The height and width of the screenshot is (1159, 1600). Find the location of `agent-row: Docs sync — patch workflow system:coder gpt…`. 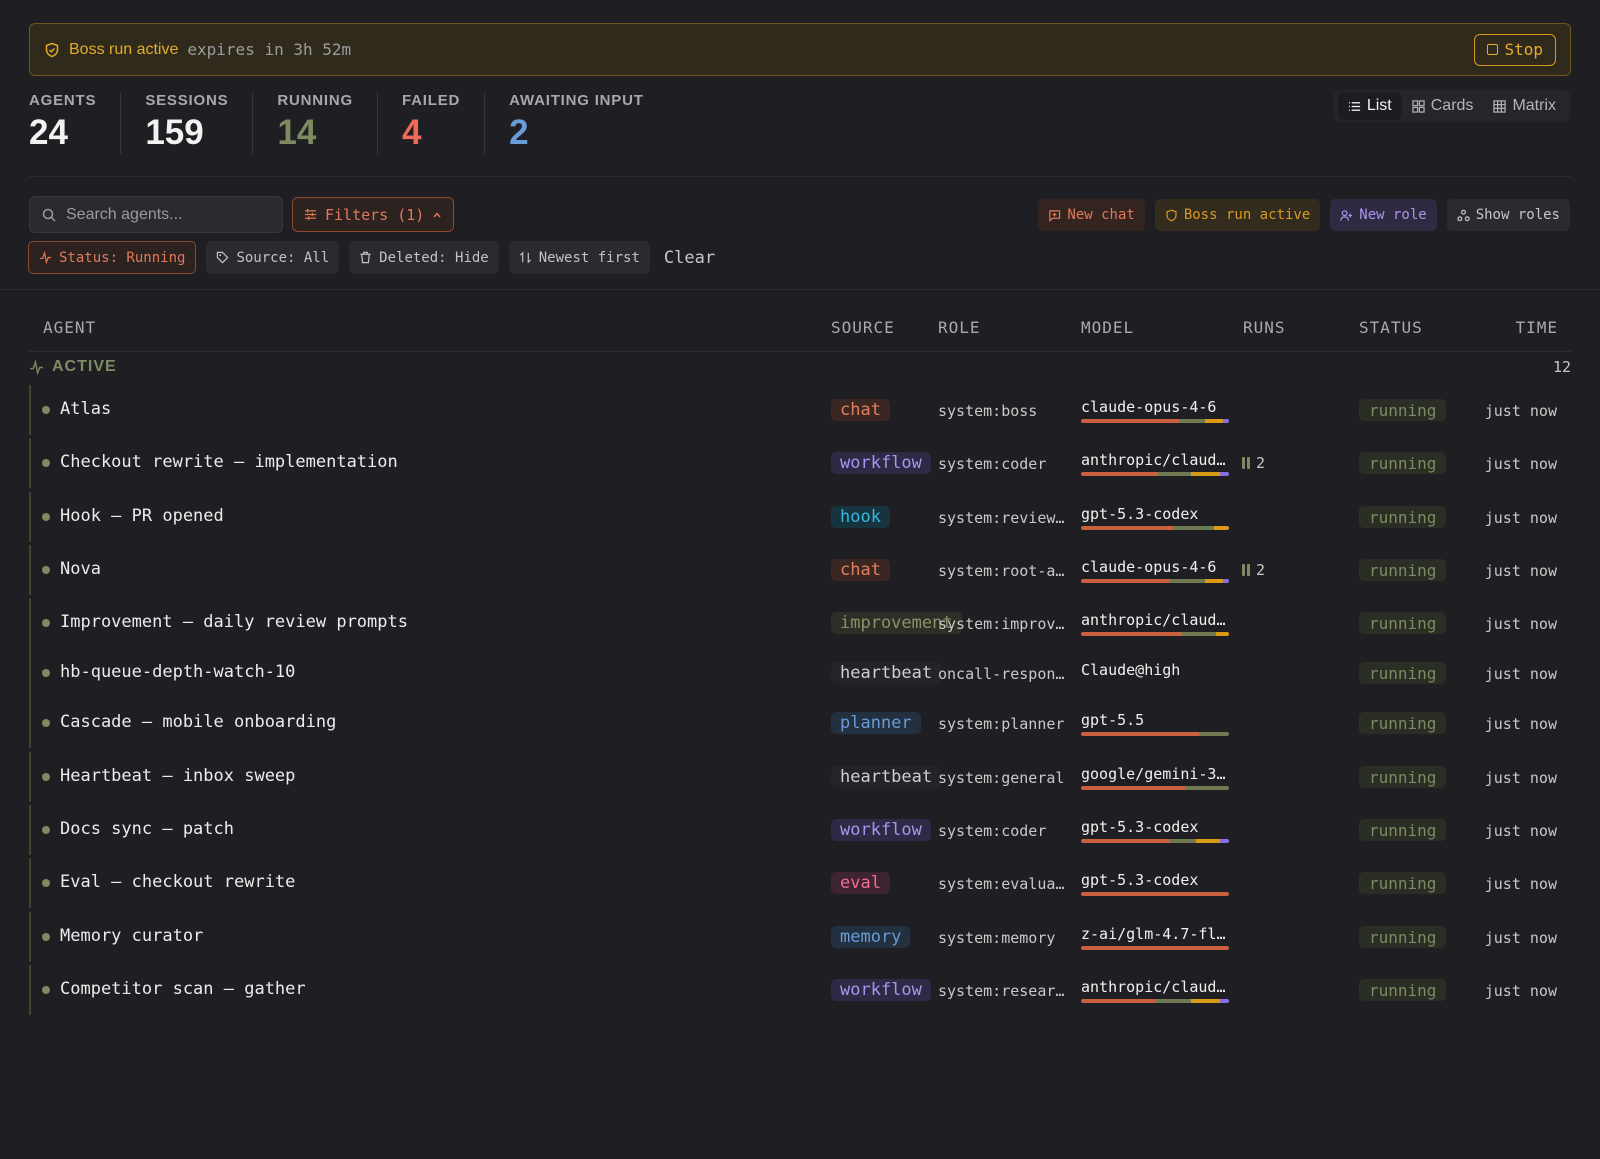

agent-row: Docs sync — patch workflow system:coder gpt… is located at coordinates (800, 830).